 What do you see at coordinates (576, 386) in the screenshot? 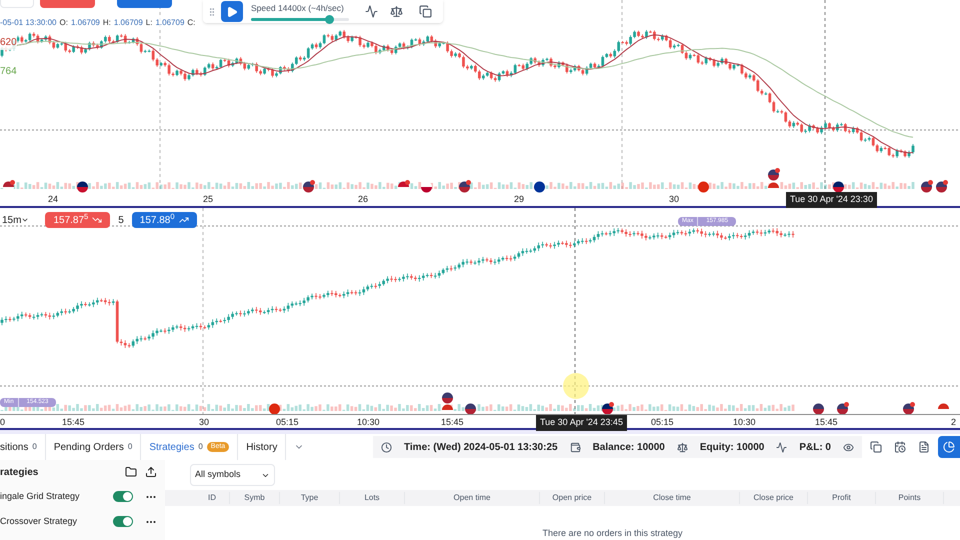
I see `cursor-highlight` at bounding box center [576, 386].